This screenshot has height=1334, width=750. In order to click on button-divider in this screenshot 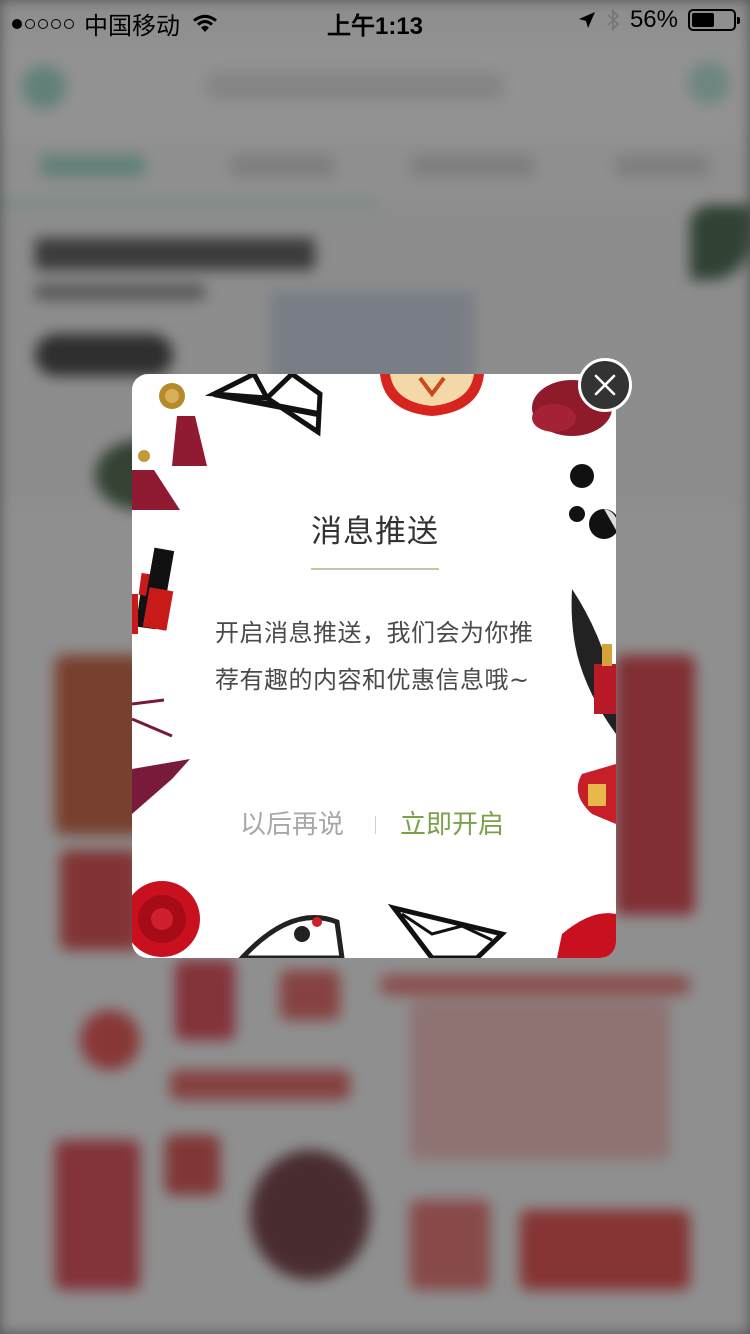, I will do `click(375, 825)`.